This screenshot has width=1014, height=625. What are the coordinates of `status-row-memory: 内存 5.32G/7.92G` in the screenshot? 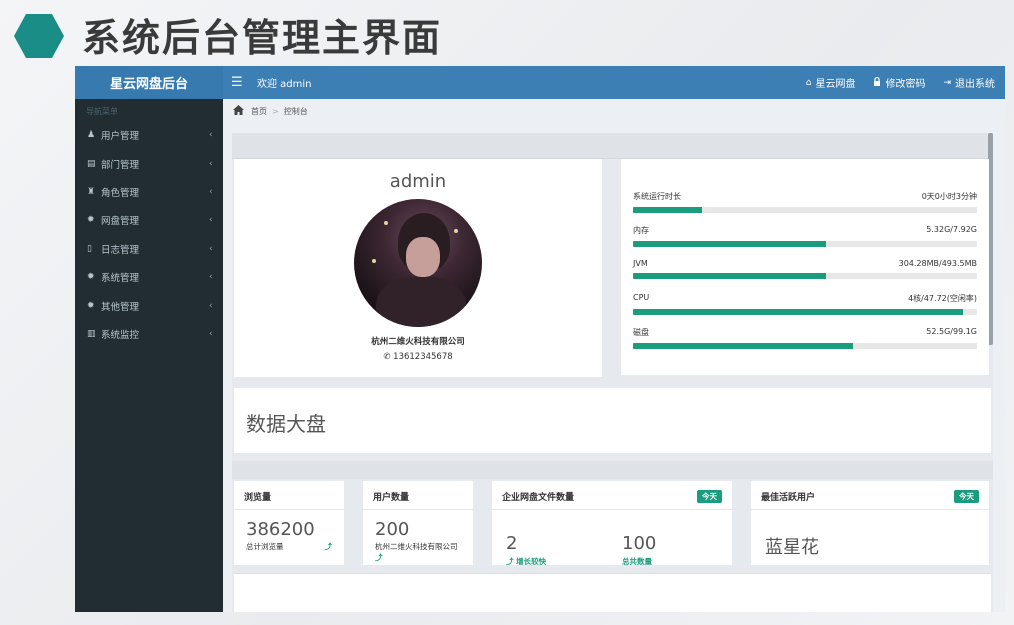 It's located at (805, 236).